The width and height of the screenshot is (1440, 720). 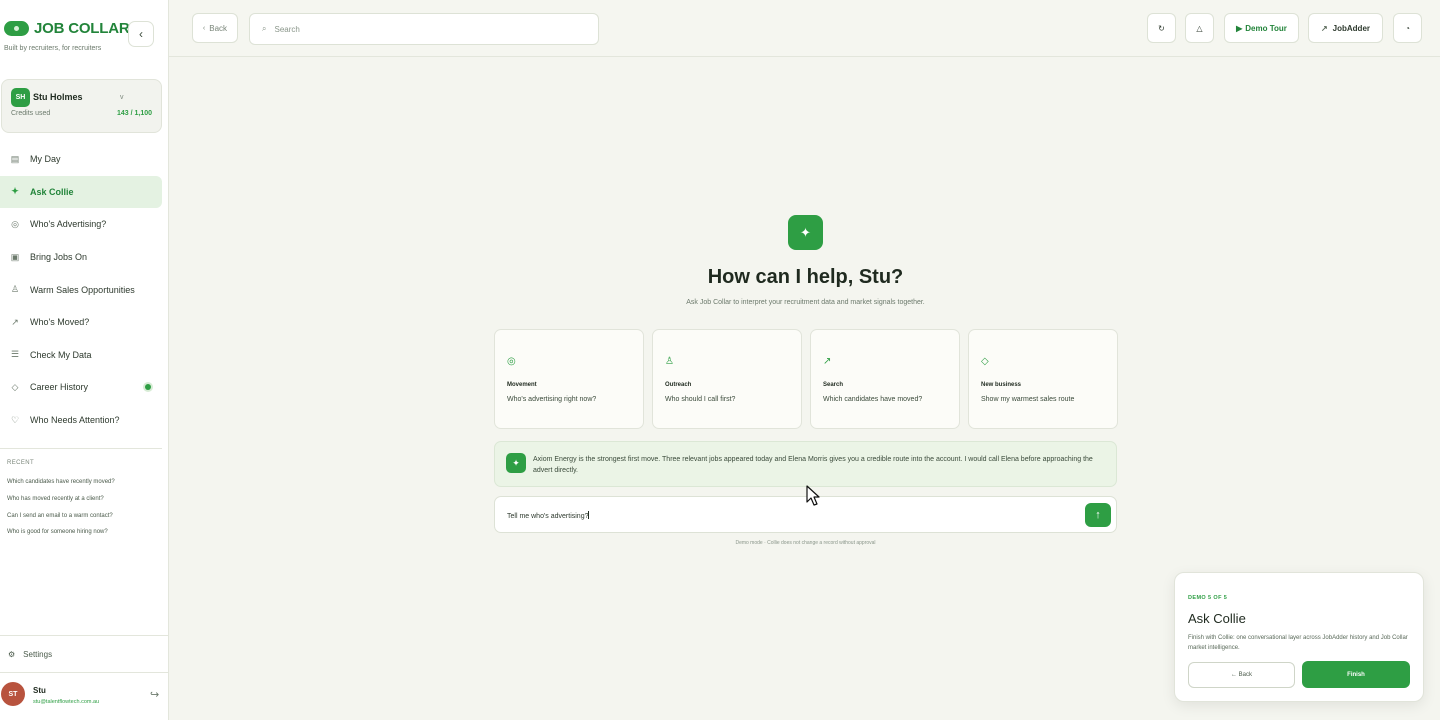 What do you see at coordinates (58, 97) in the screenshot?
I see `account-name: Stu Holmes` at bounding box center [58, 97].